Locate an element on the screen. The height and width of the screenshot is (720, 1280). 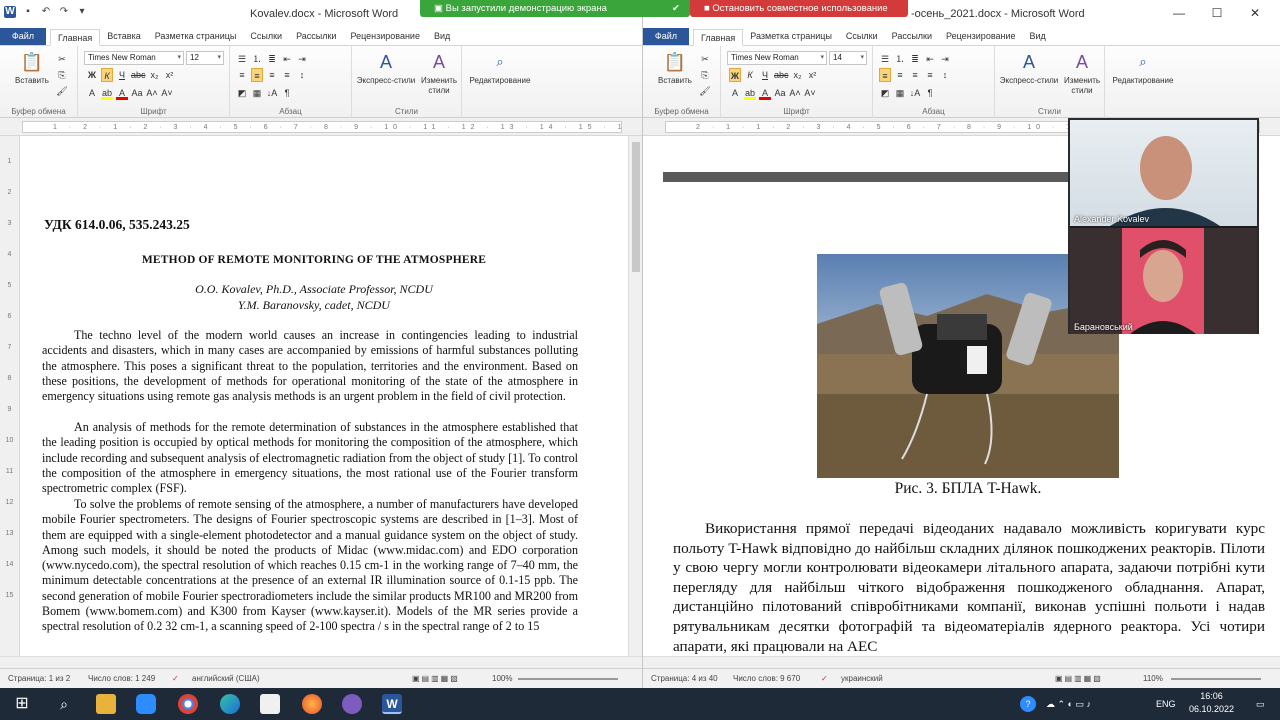
video-tile-2: Барановський is located at coordinates (1163, 281).